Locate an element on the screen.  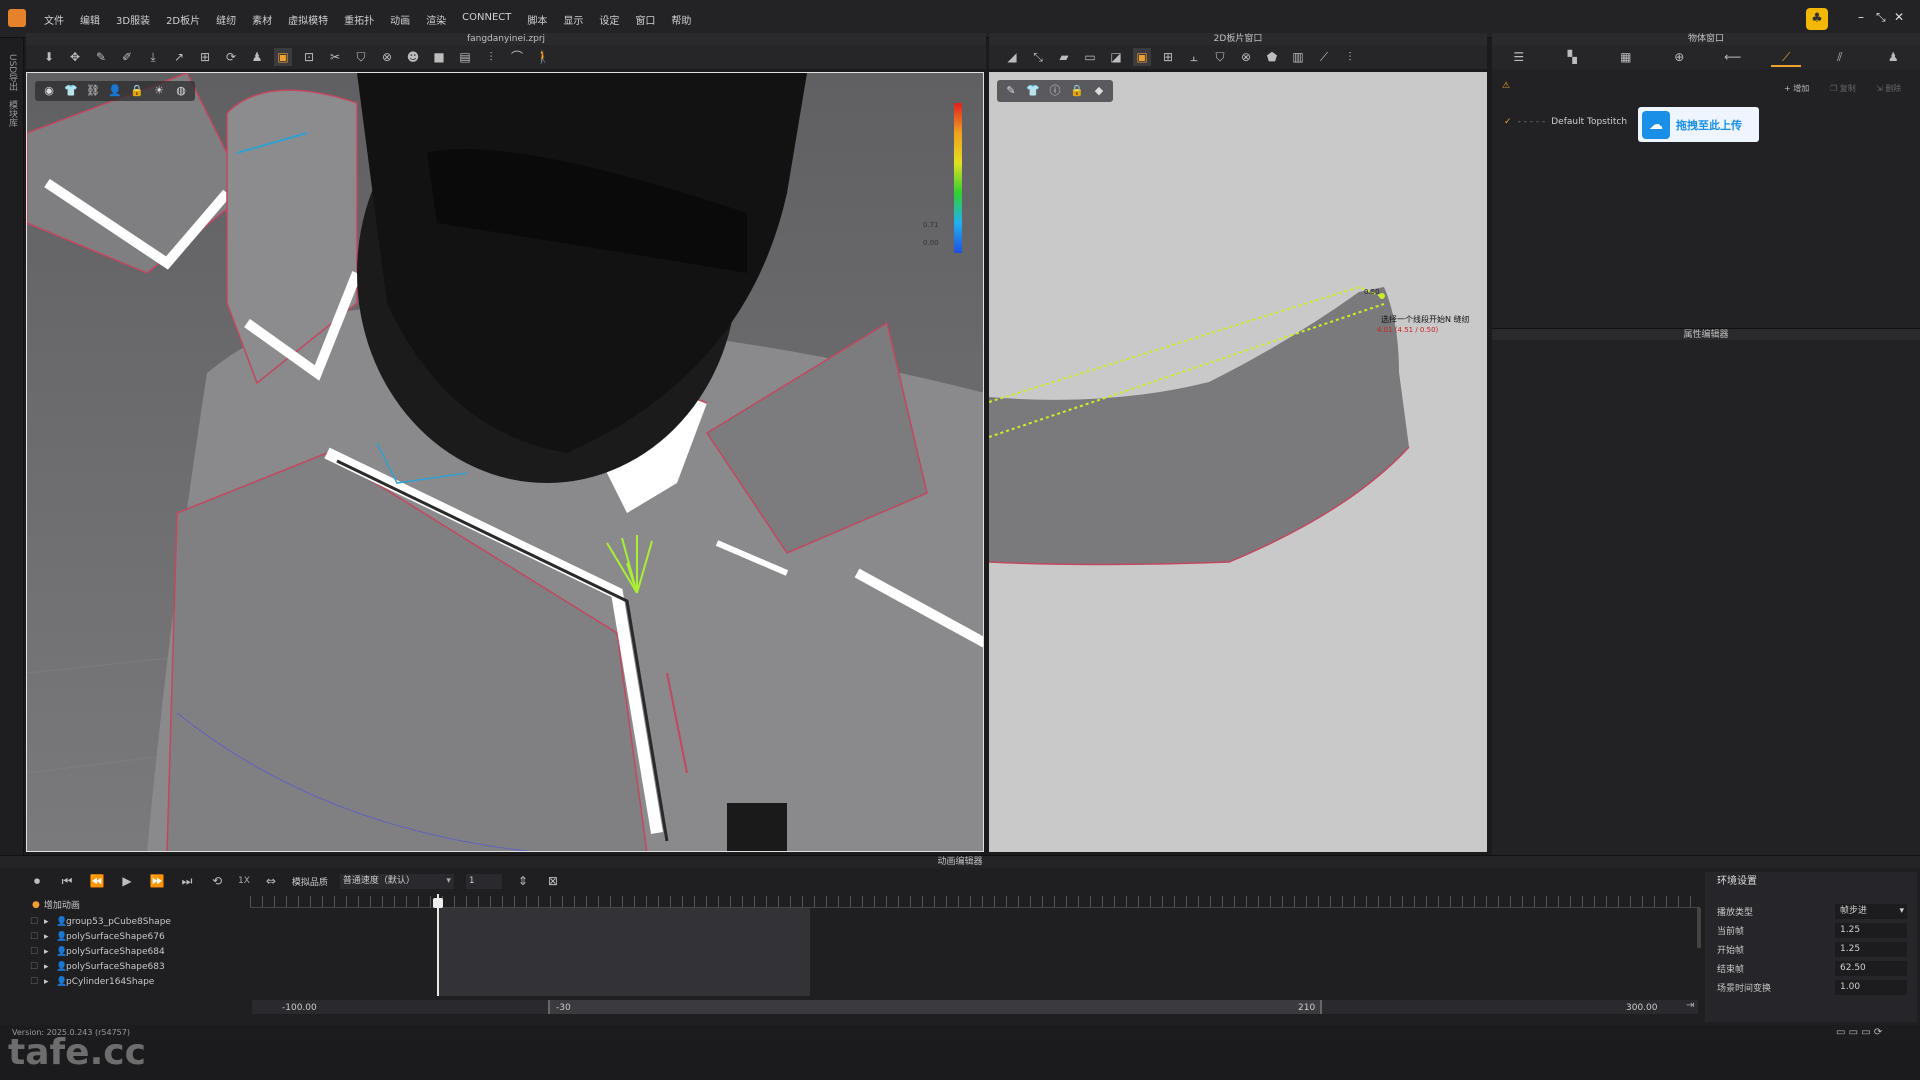
speed-1x-label: 1X is located at coordinates (244, 881).